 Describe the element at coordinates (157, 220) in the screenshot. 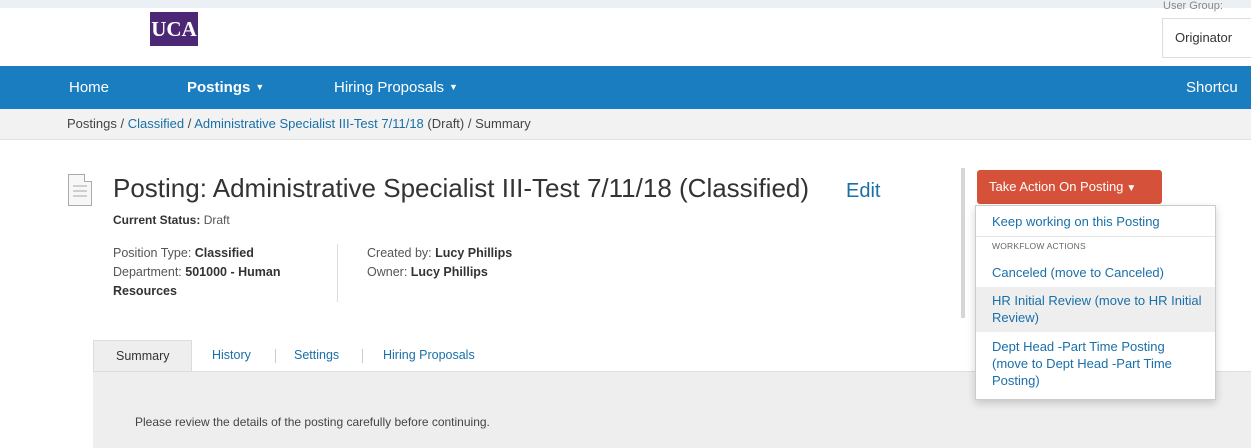

I see `status-label: Current Status:` at that location.